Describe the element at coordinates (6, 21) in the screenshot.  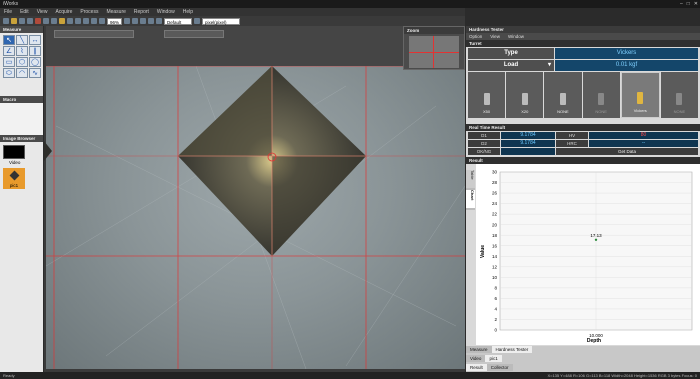
I see `new-icon` at that location.